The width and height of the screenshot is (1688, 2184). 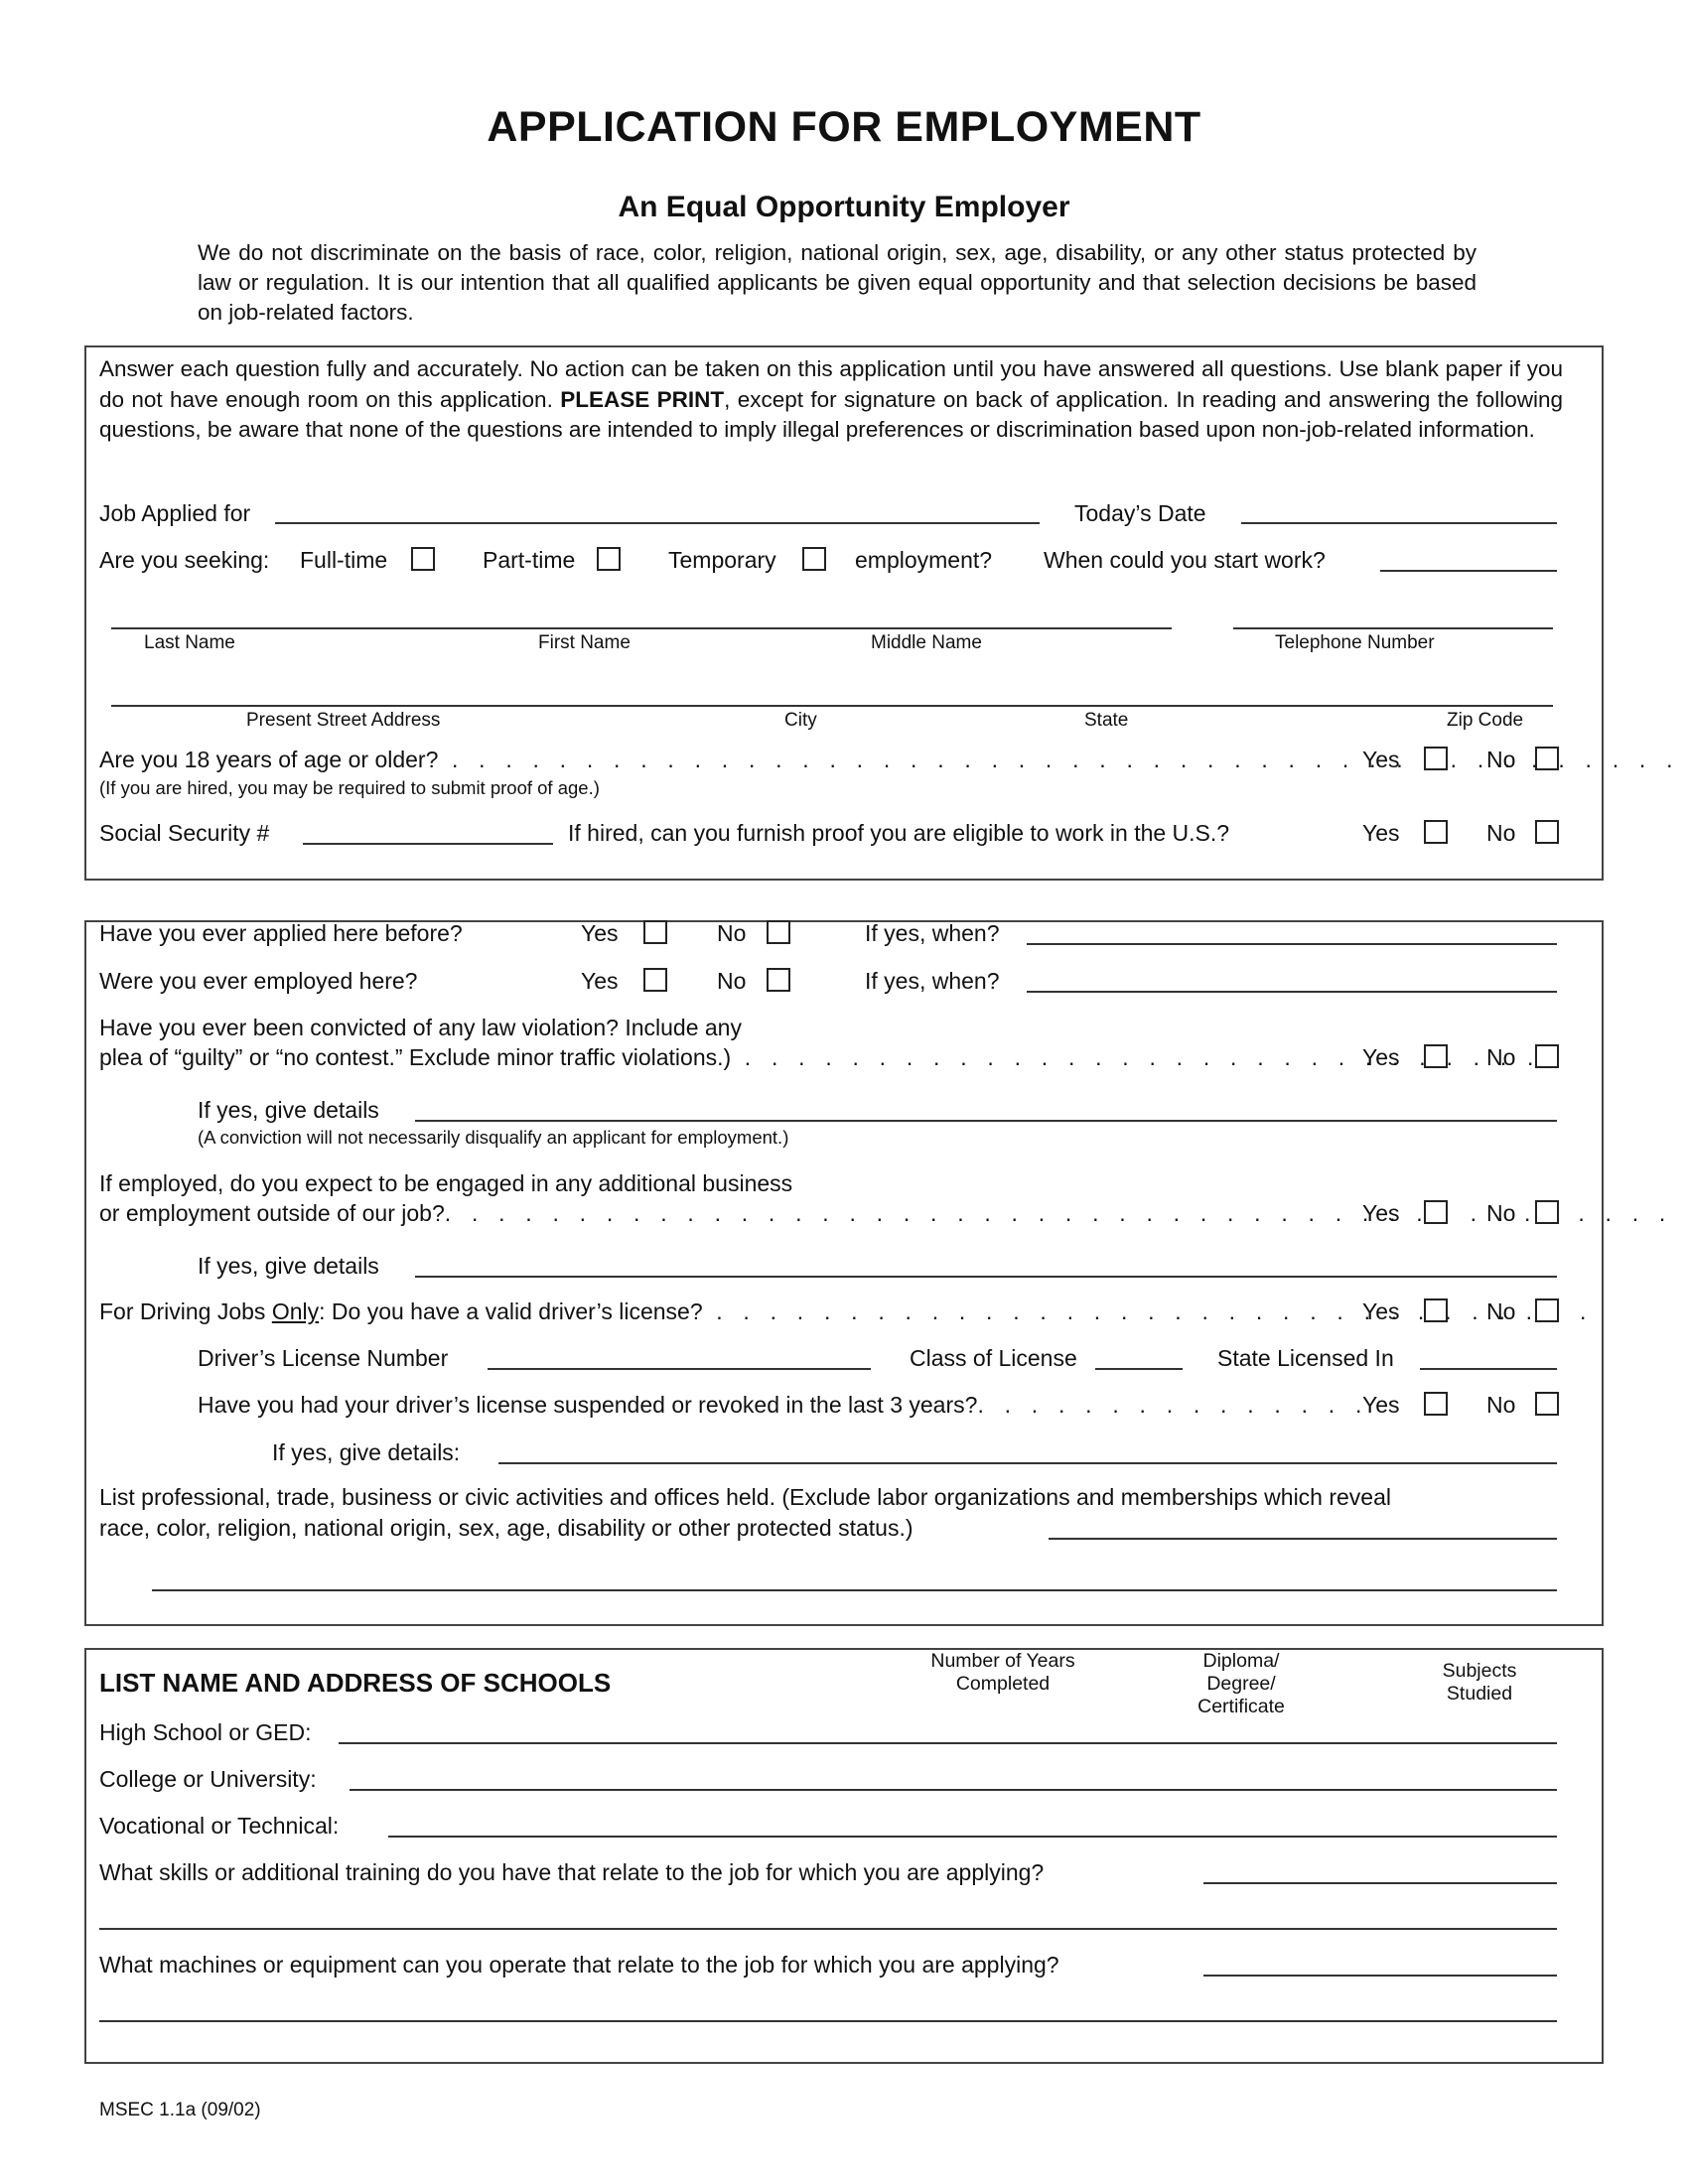 I want to click on outside-details-field, so click(x=986, y=1277).